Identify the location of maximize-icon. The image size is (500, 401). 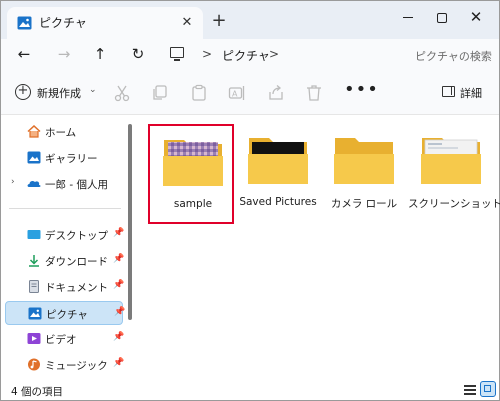
(442, 17).